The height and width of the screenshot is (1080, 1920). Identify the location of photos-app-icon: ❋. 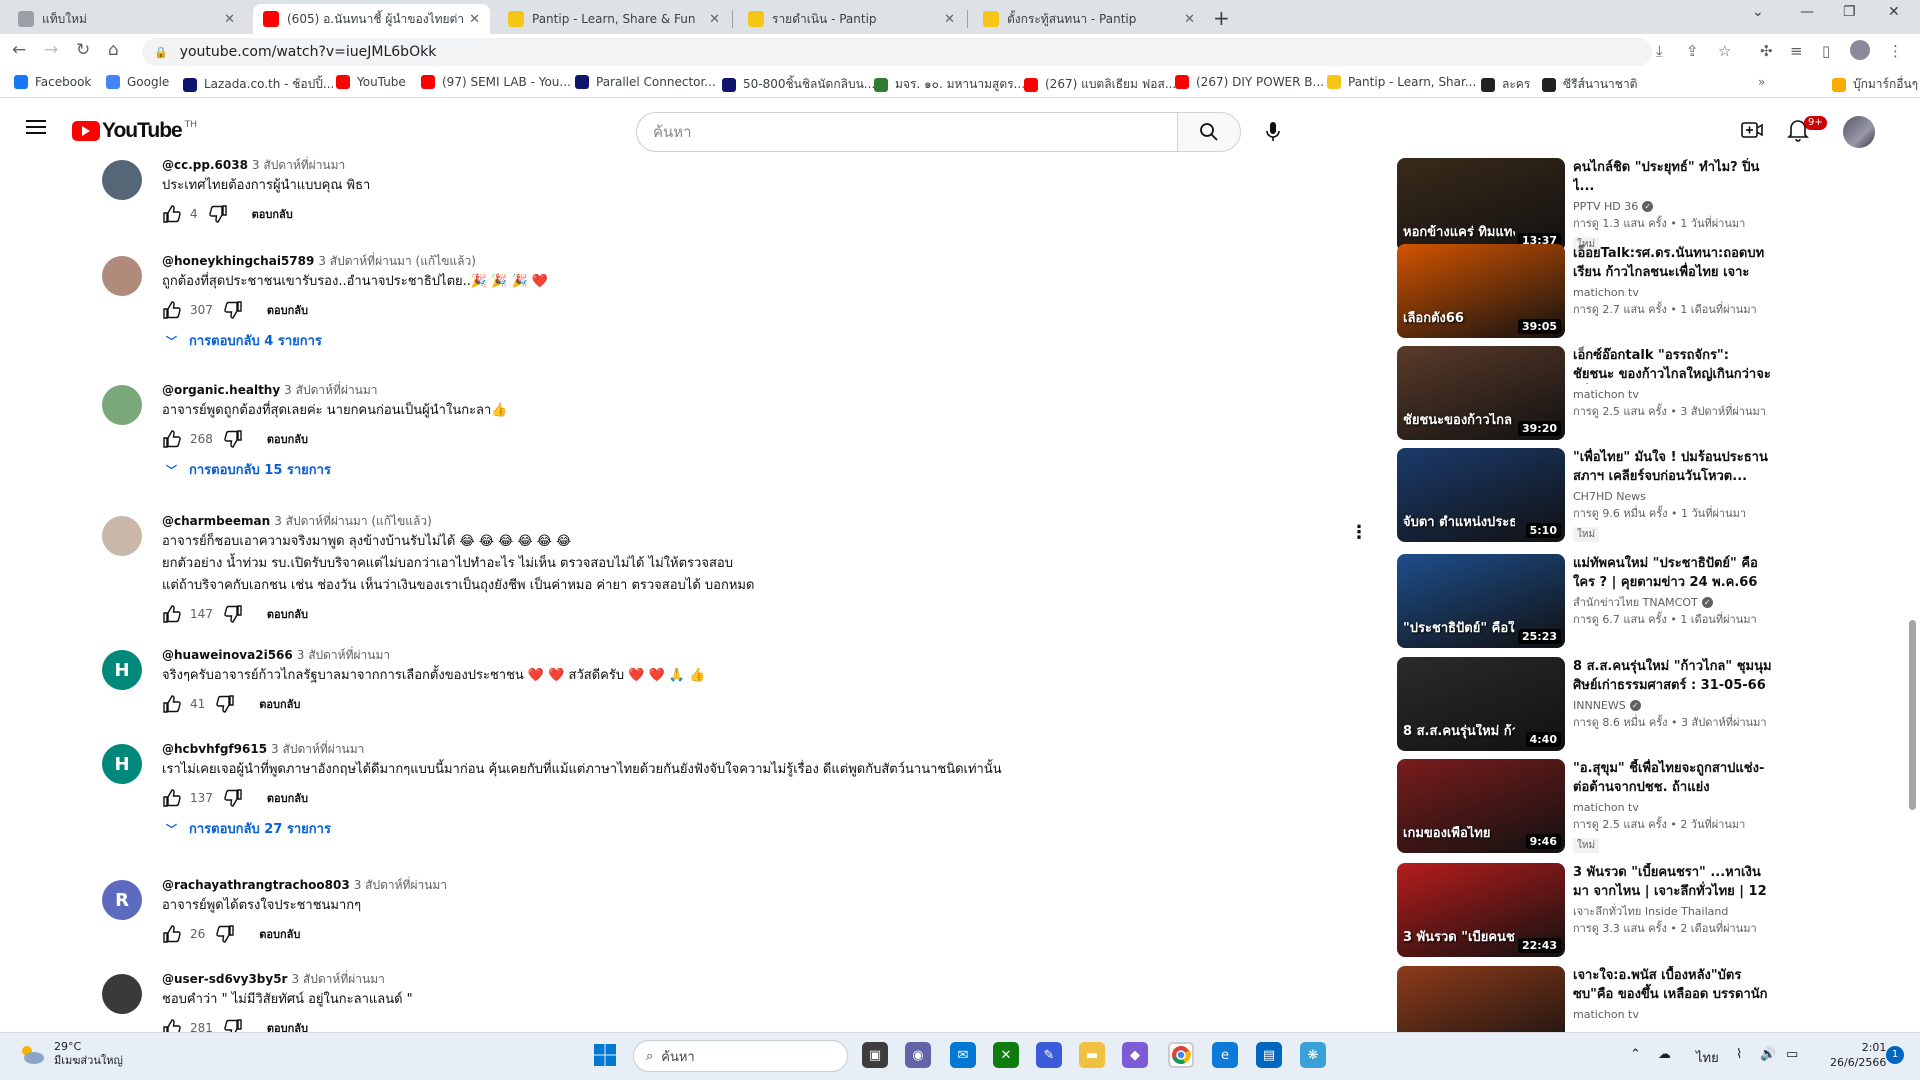
(1313, 1055).